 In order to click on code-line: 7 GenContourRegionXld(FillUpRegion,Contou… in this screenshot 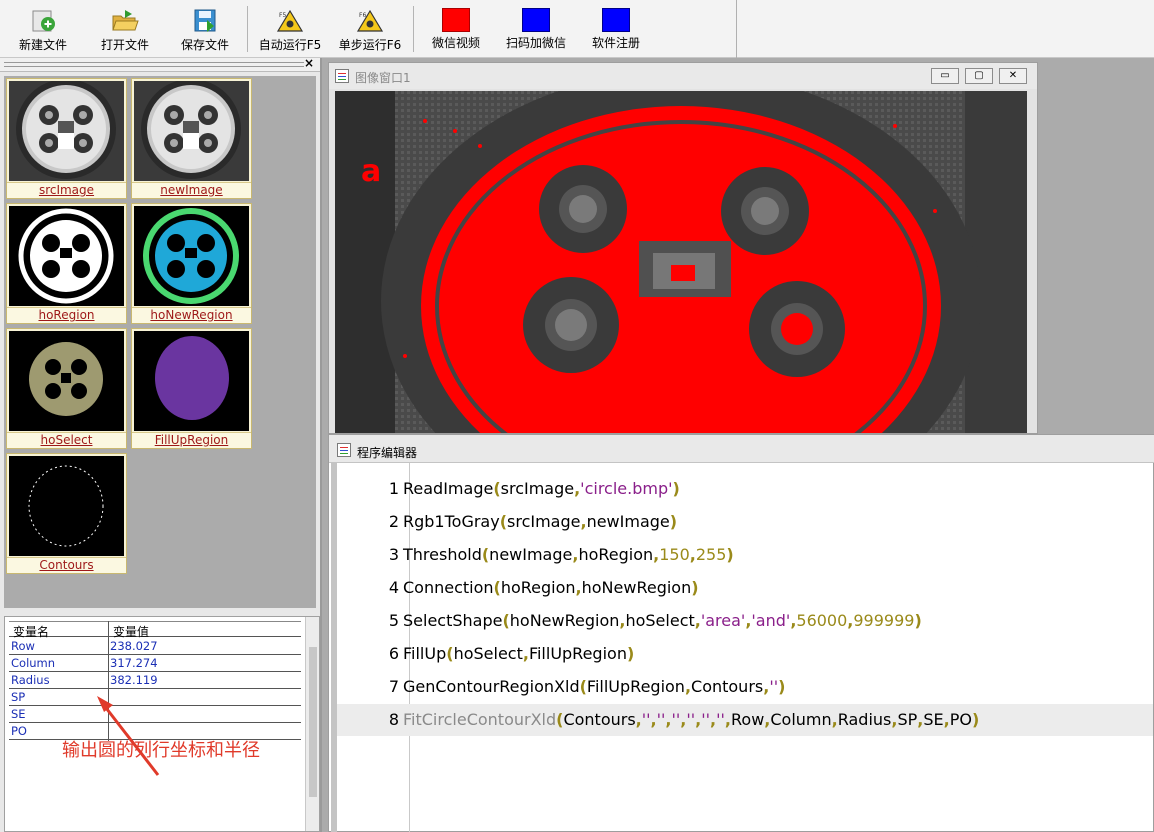, I will do `click(745, 687)`.